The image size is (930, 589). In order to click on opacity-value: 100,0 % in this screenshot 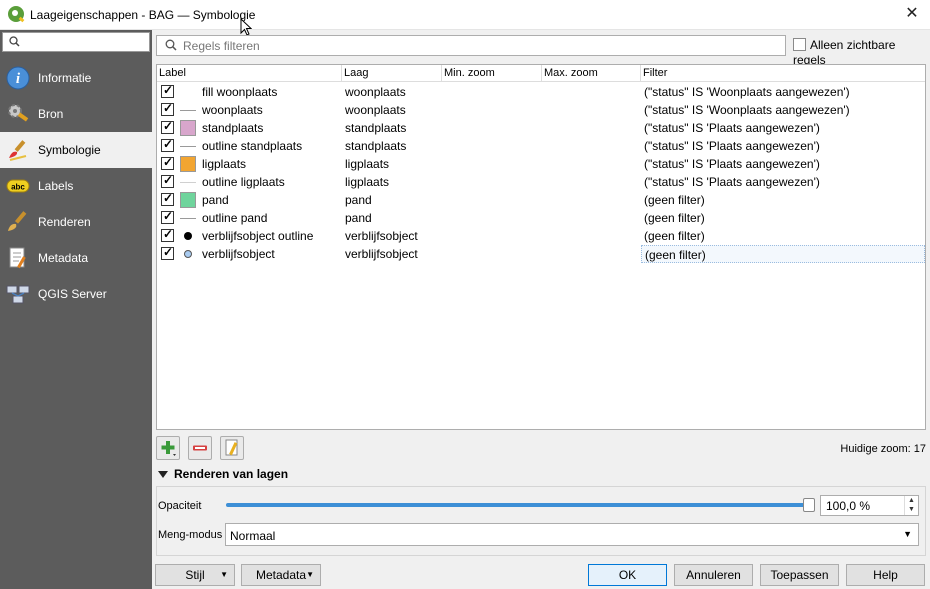, I will do `click(848, 506)`.